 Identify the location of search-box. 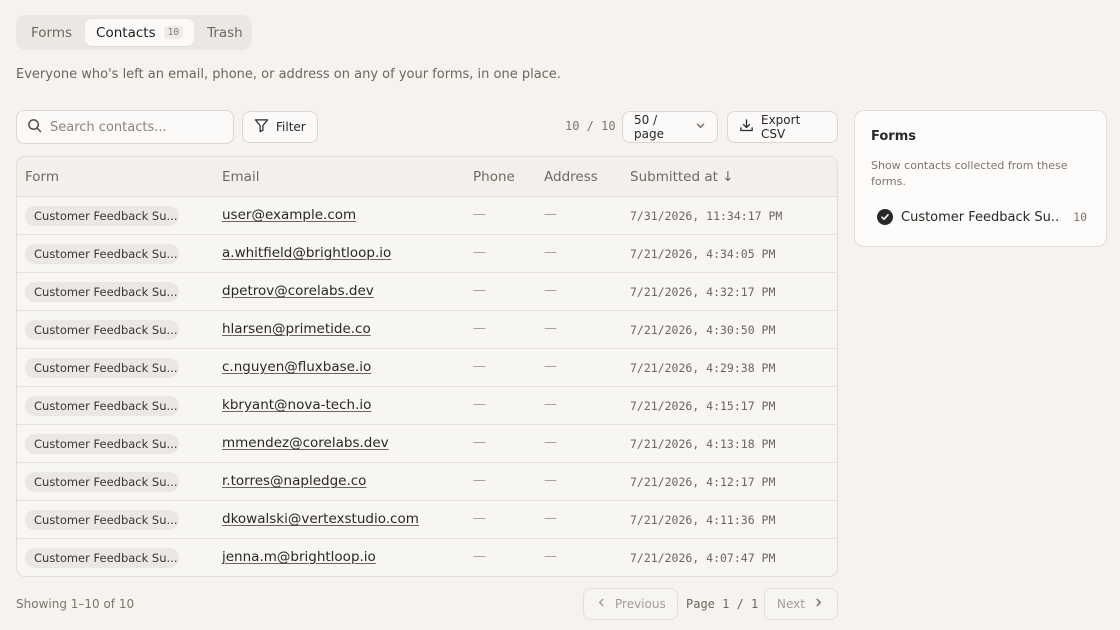
(125, 127).